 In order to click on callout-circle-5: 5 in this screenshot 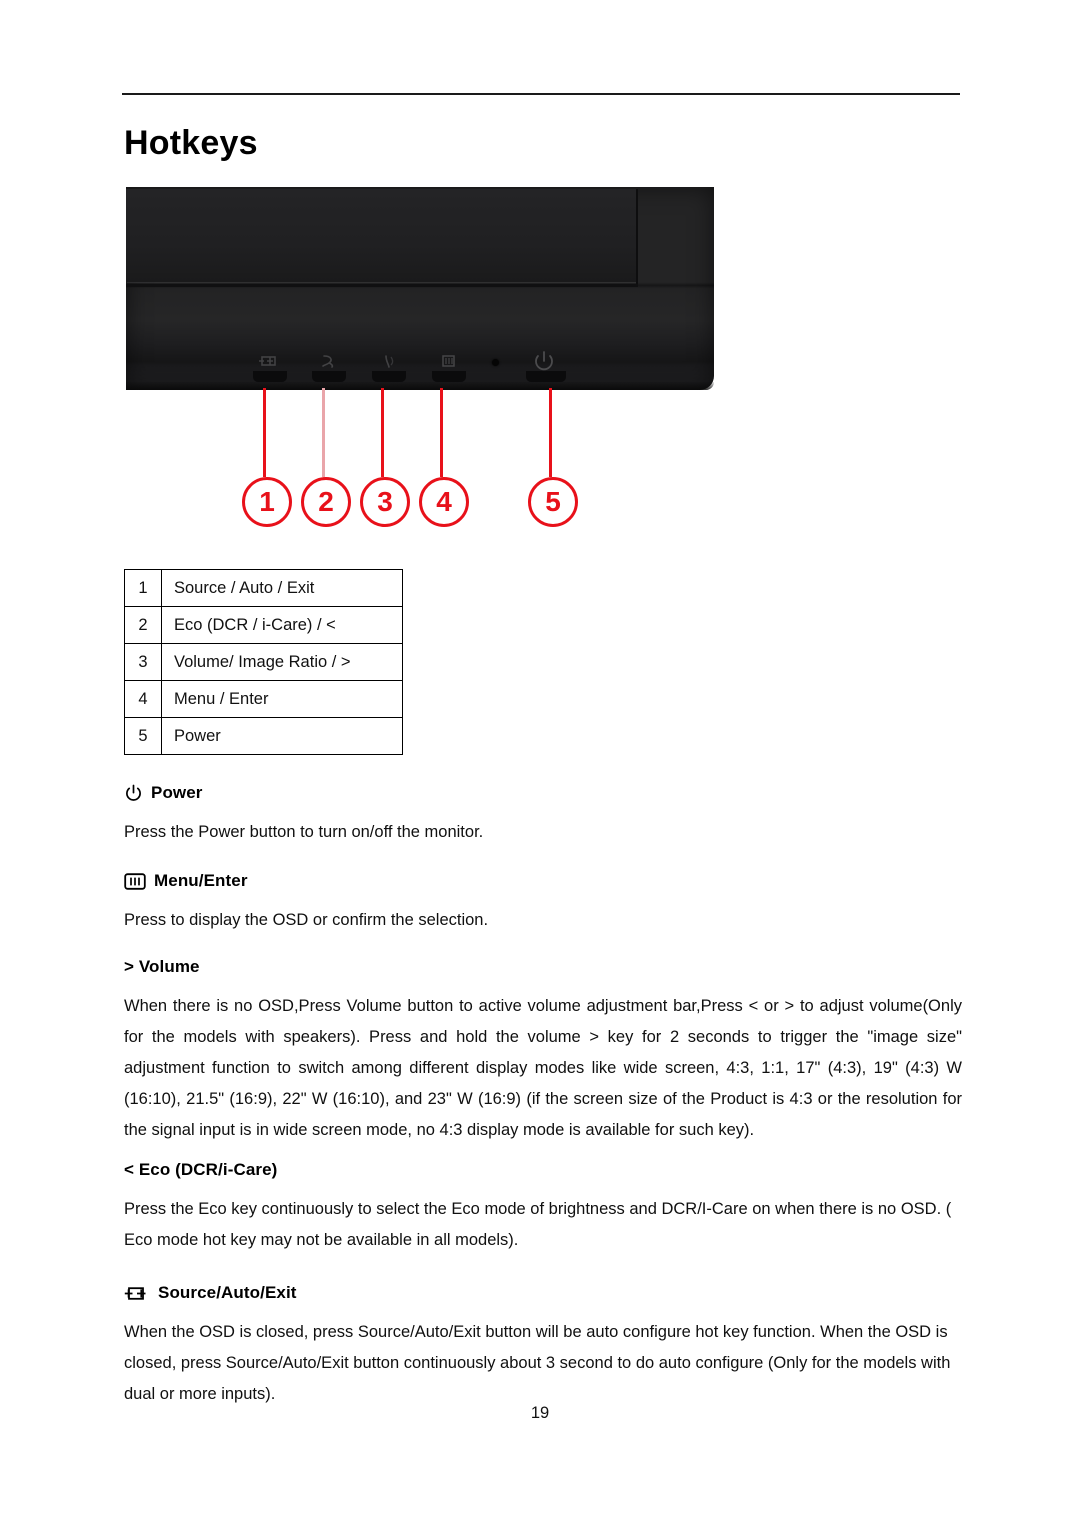, I will do `click(553, 502)`.